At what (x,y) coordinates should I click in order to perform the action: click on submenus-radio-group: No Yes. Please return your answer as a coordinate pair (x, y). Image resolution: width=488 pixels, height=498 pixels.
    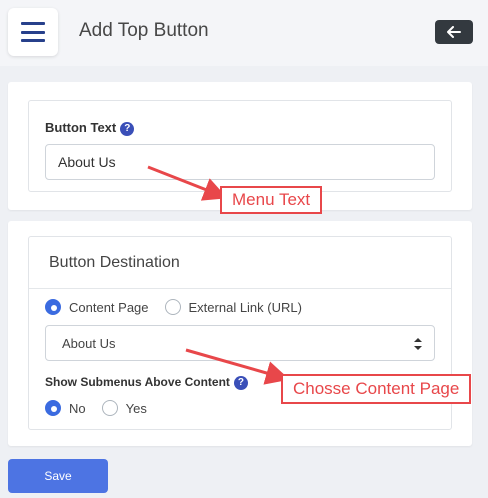
    Looking at the image, I should click on (104, 408).